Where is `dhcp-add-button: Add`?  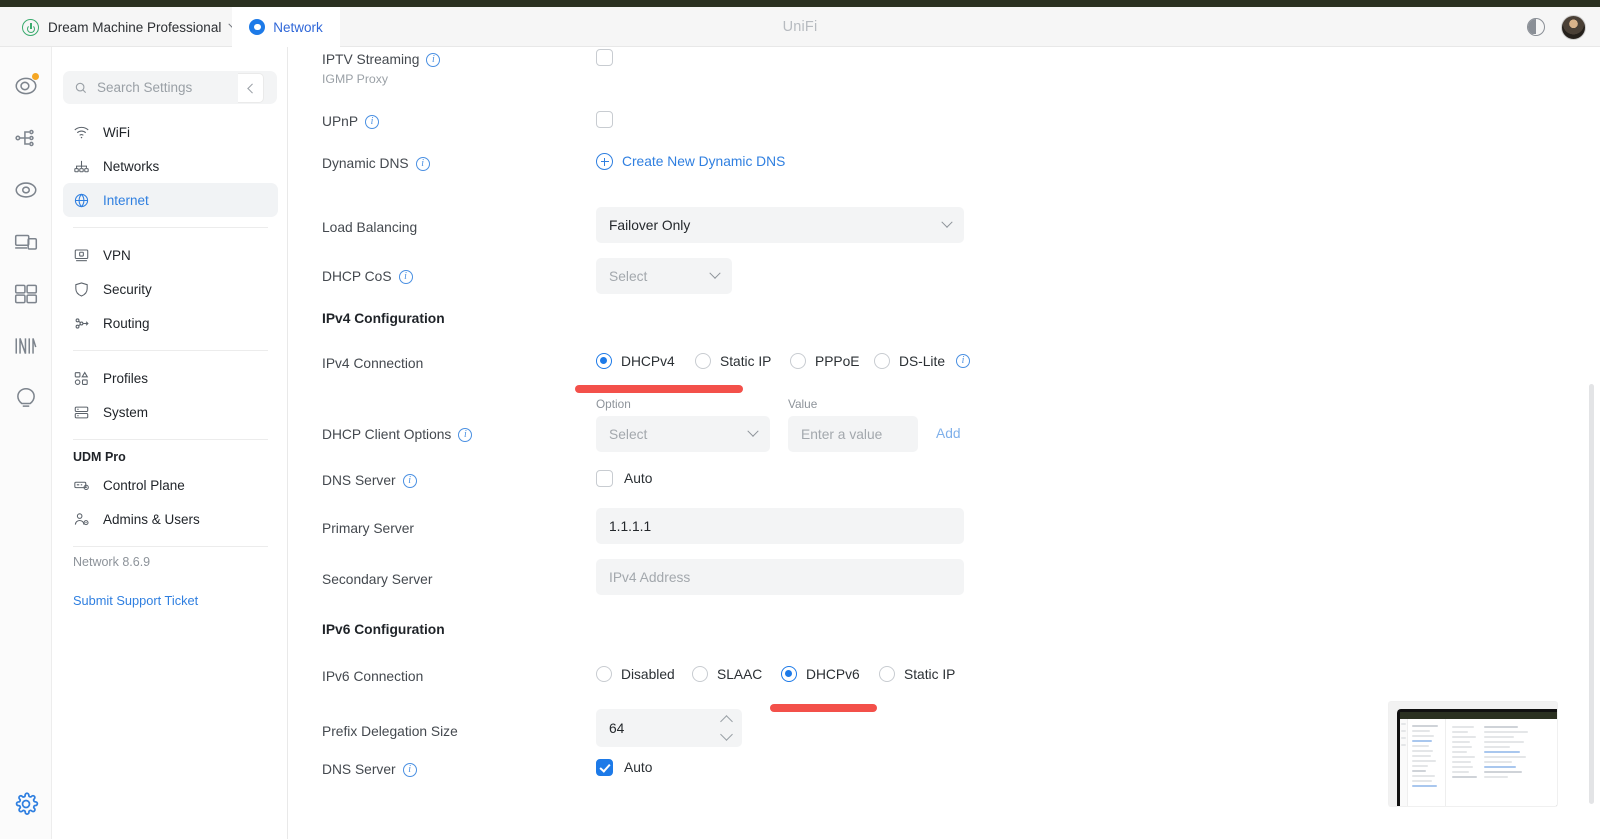 dhcp-add-button: Add is located at coordinates (948, 439).